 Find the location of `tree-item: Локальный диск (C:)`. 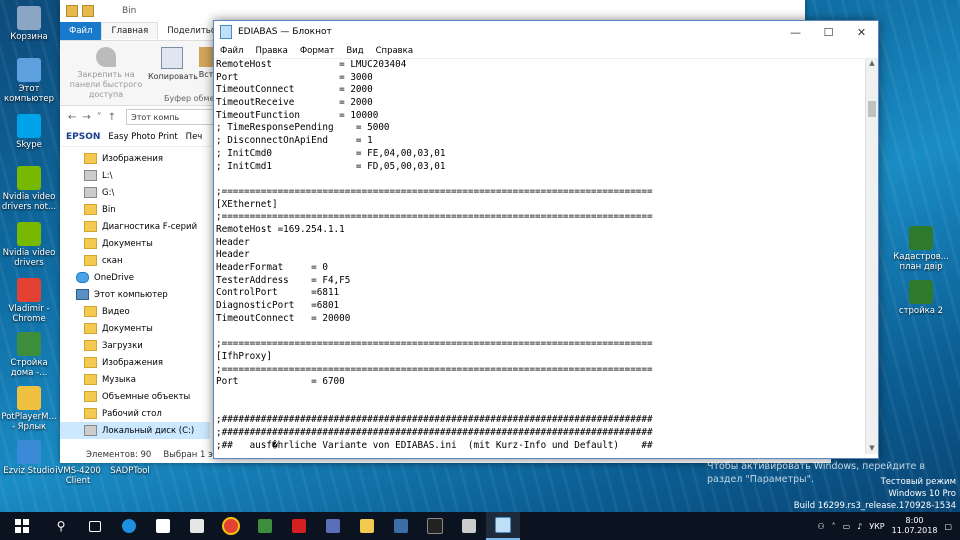

tree-item: Локальный диск (C:) is located at coordinates (135, 430).